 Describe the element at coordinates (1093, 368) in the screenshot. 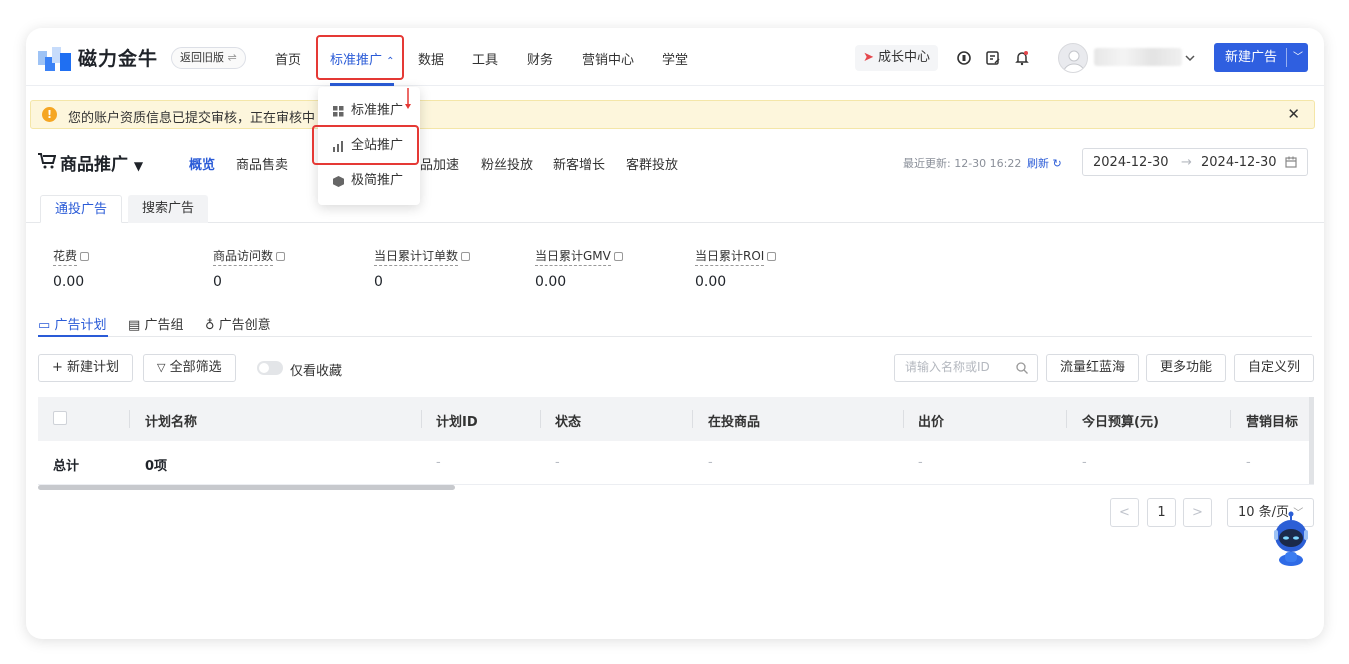

I see `traffic-button: 流量红蓝海` at that location.